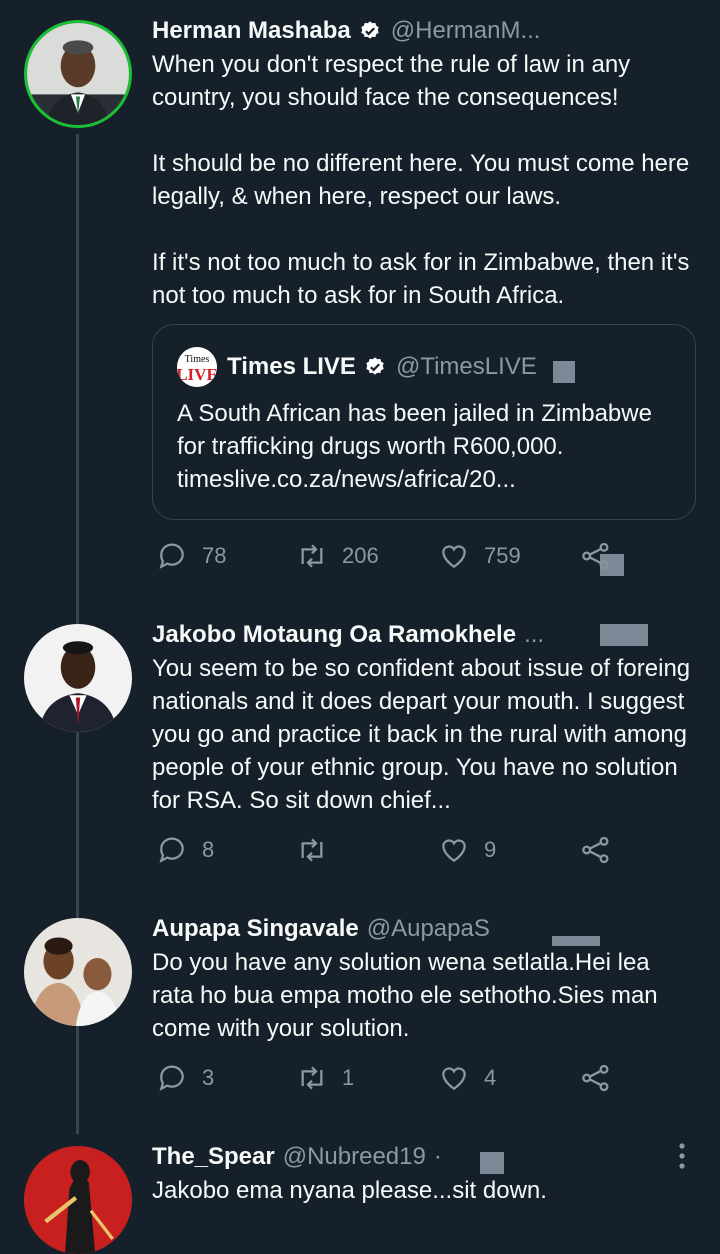 The width and height of the screenshot is (720, 1254). I want to click on tweet-header: The_Spear @Nubreed19 ·, so click(297, 1157).